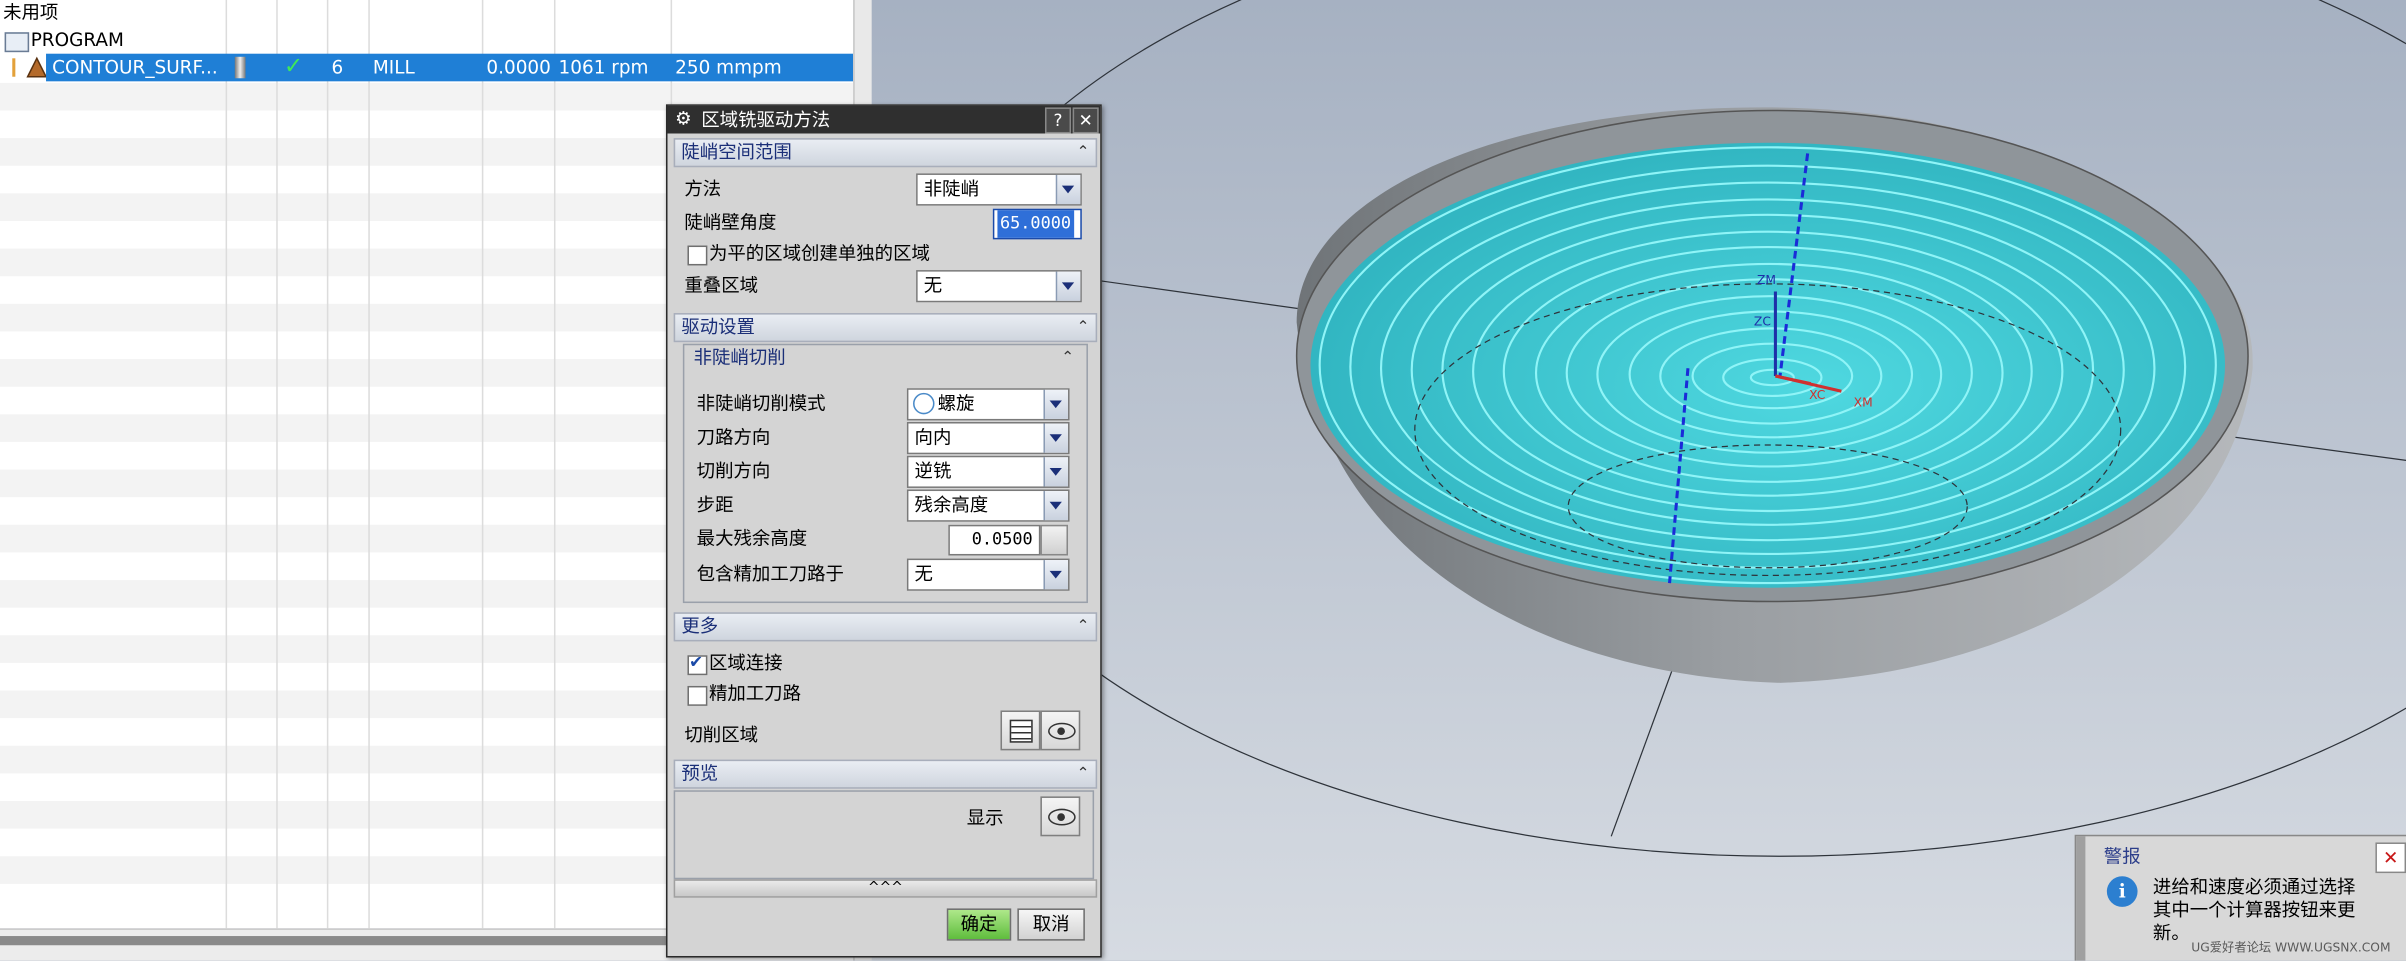  Describe the element at coordinates (1054, 540) in the screenshot. I see `lock-icon` at that location.